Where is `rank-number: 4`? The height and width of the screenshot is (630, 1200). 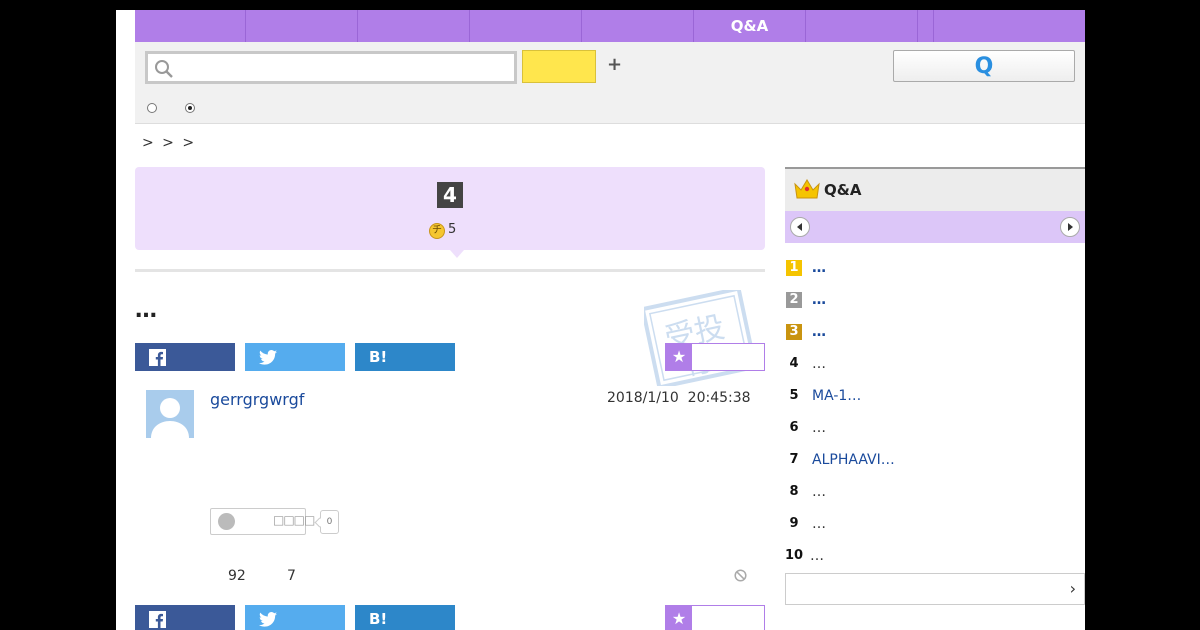 rank-number: 4 is located at coordinates (794, 363).